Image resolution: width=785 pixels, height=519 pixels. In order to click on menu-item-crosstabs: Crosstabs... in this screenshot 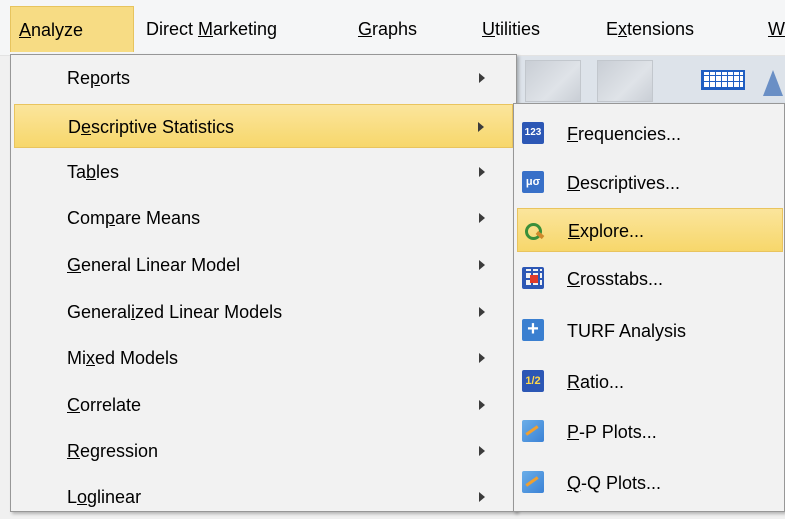, I will do `click(650, 279)`.